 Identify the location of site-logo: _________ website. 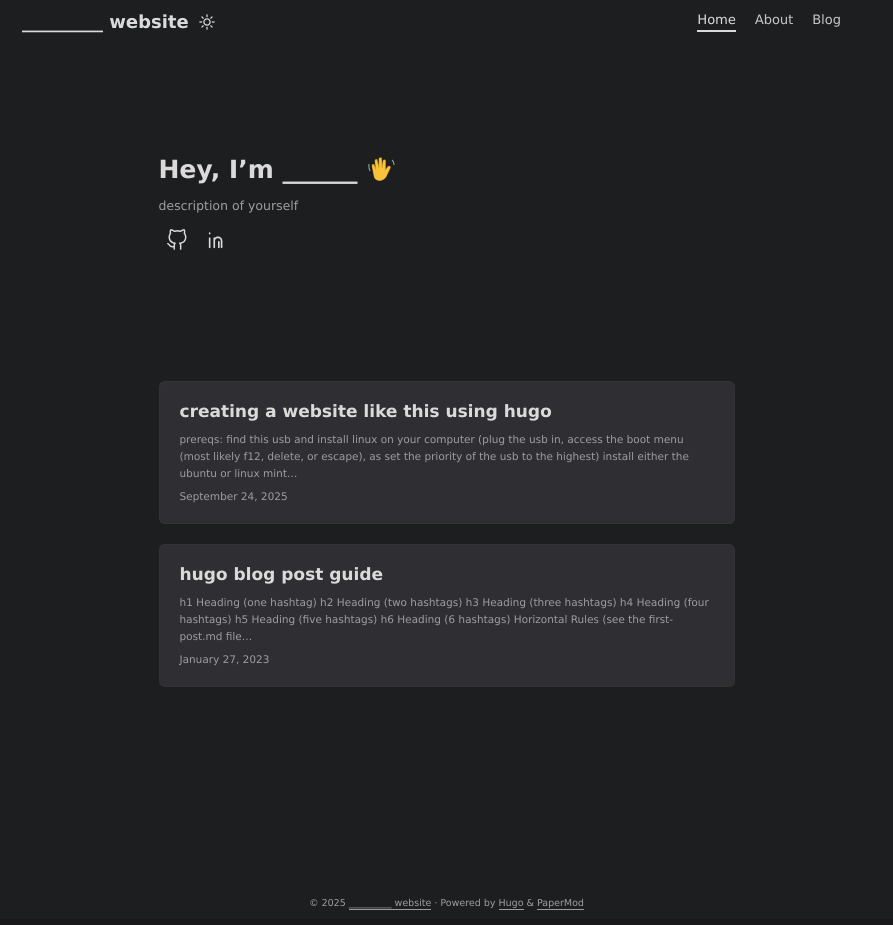
(105, 22).